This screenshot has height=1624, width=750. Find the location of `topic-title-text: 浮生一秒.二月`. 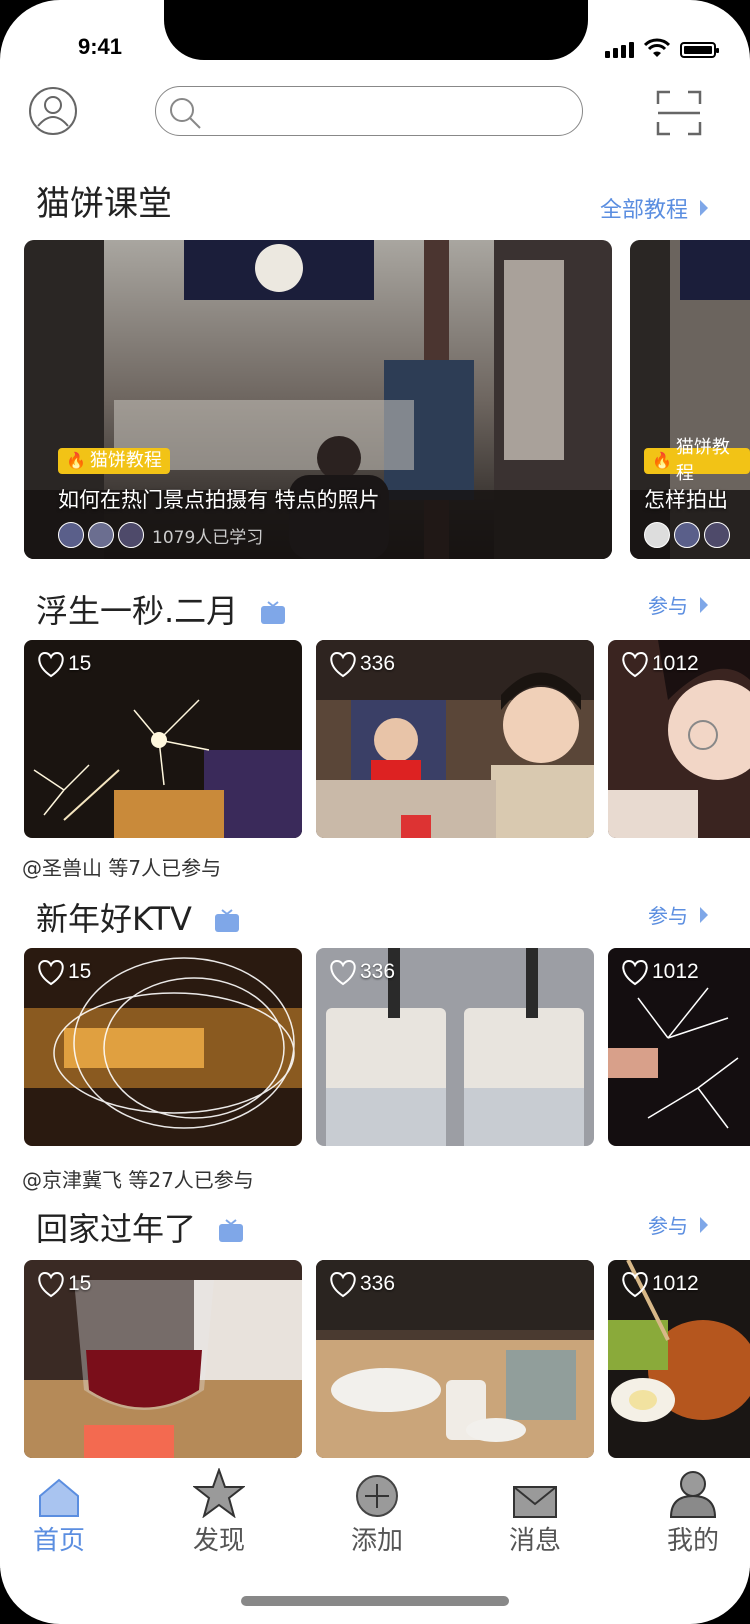

topic-title-text: 浮生一秒.二月 is located at coordinates (137, 611).